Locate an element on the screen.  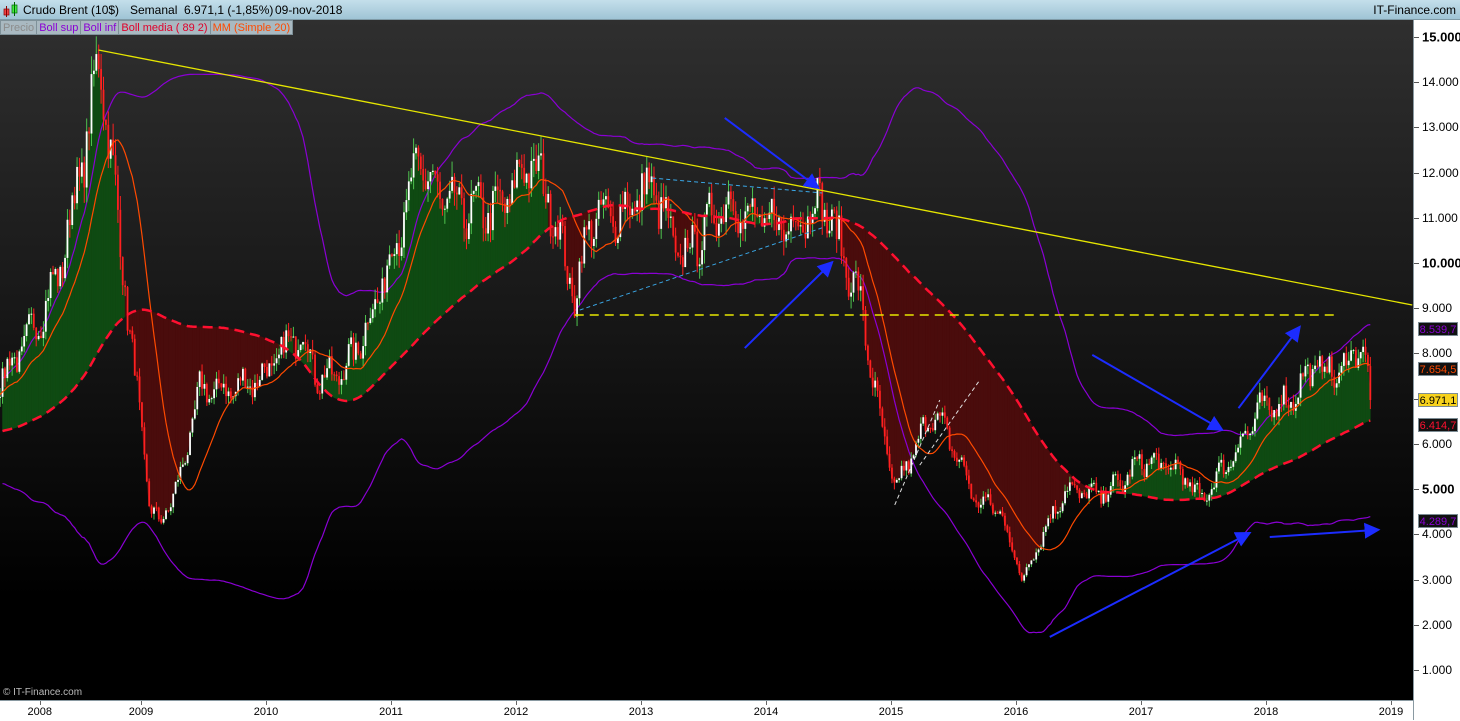
y-tick-label: 12.000 is located at coordinates (1440, 172).